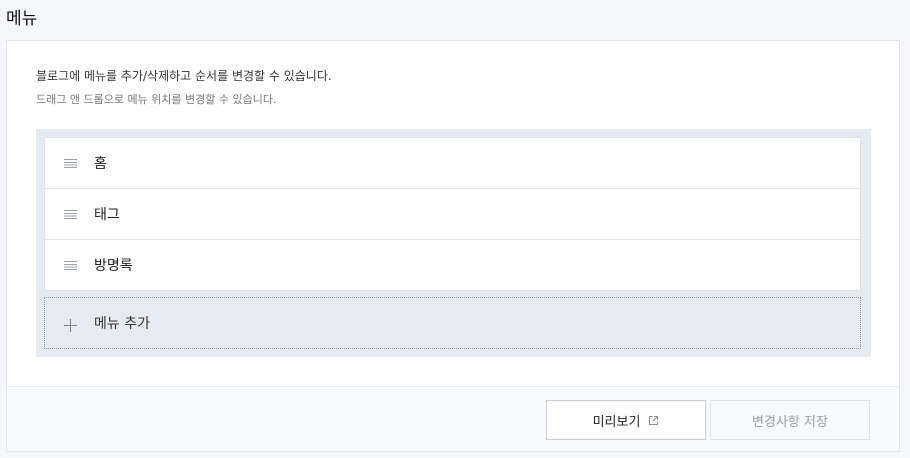 The image size is (910, 458). Describe the element at coordinates (452, 163) in the screenshot. I see `menu-item-home: 홈` at that location.